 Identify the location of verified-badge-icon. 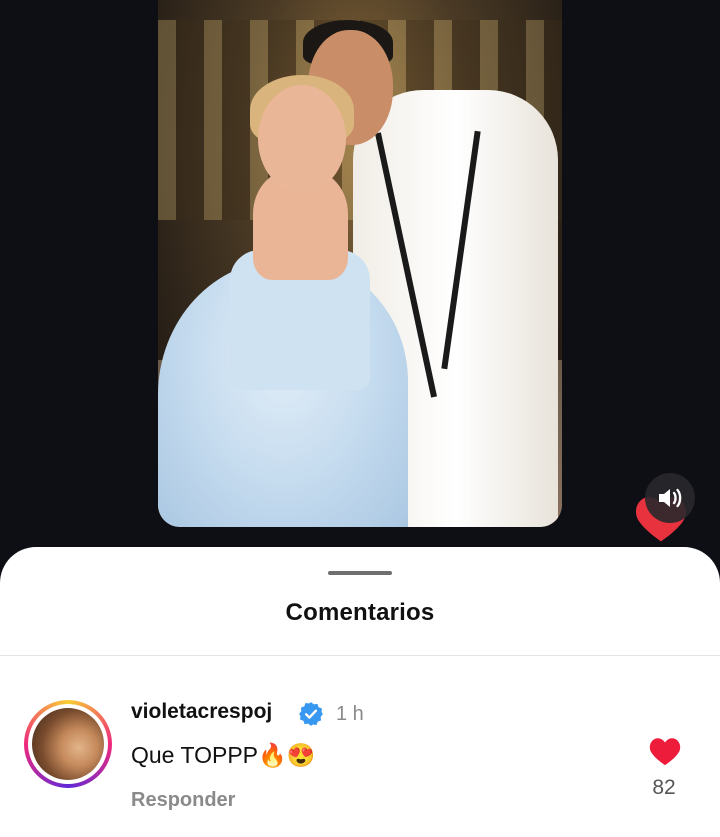
(311, 714).